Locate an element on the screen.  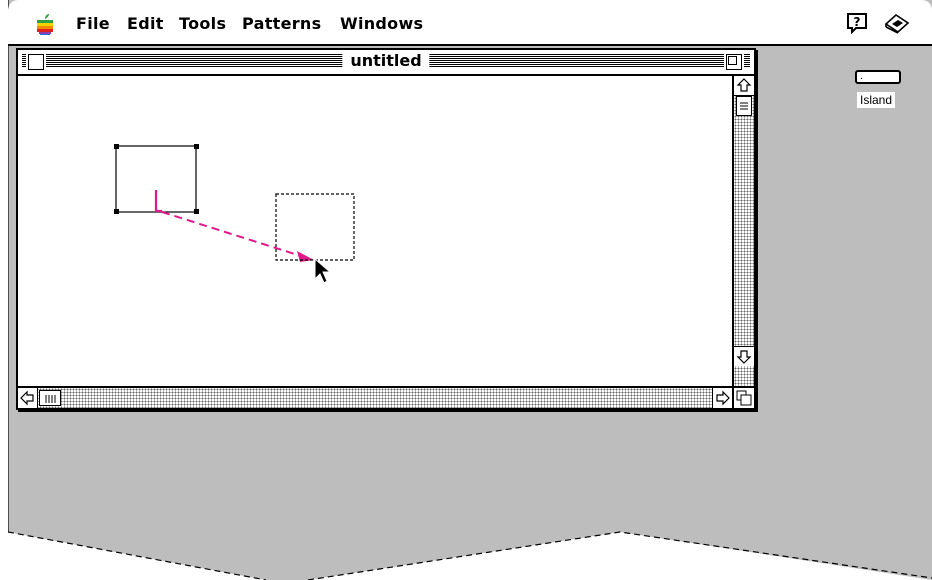
window-title: untitled is located at coordinates (386, 61).